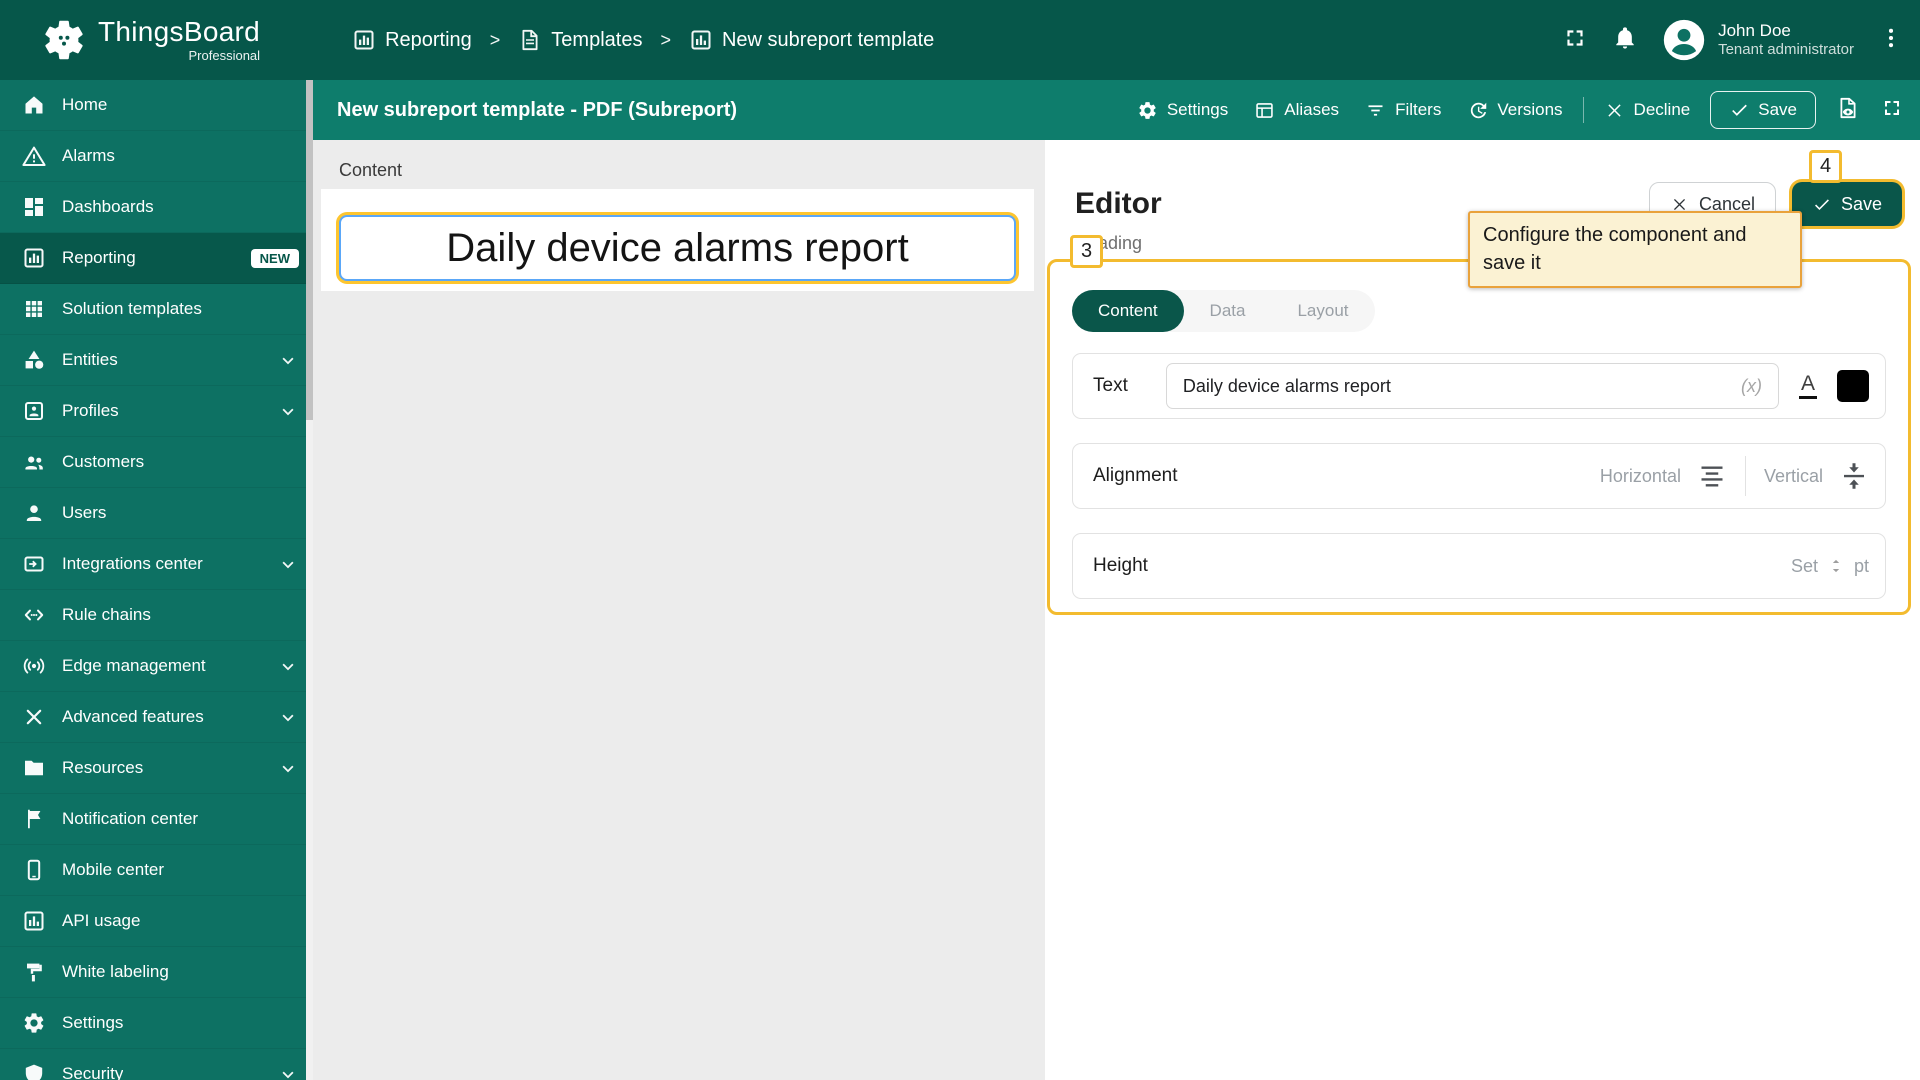 This screenshot has width=1920, height=1080. Describe the element at coordinates (156, 564) in the screenshot. I see `sidebar-item-integrations-center: Integrations center` at that location.